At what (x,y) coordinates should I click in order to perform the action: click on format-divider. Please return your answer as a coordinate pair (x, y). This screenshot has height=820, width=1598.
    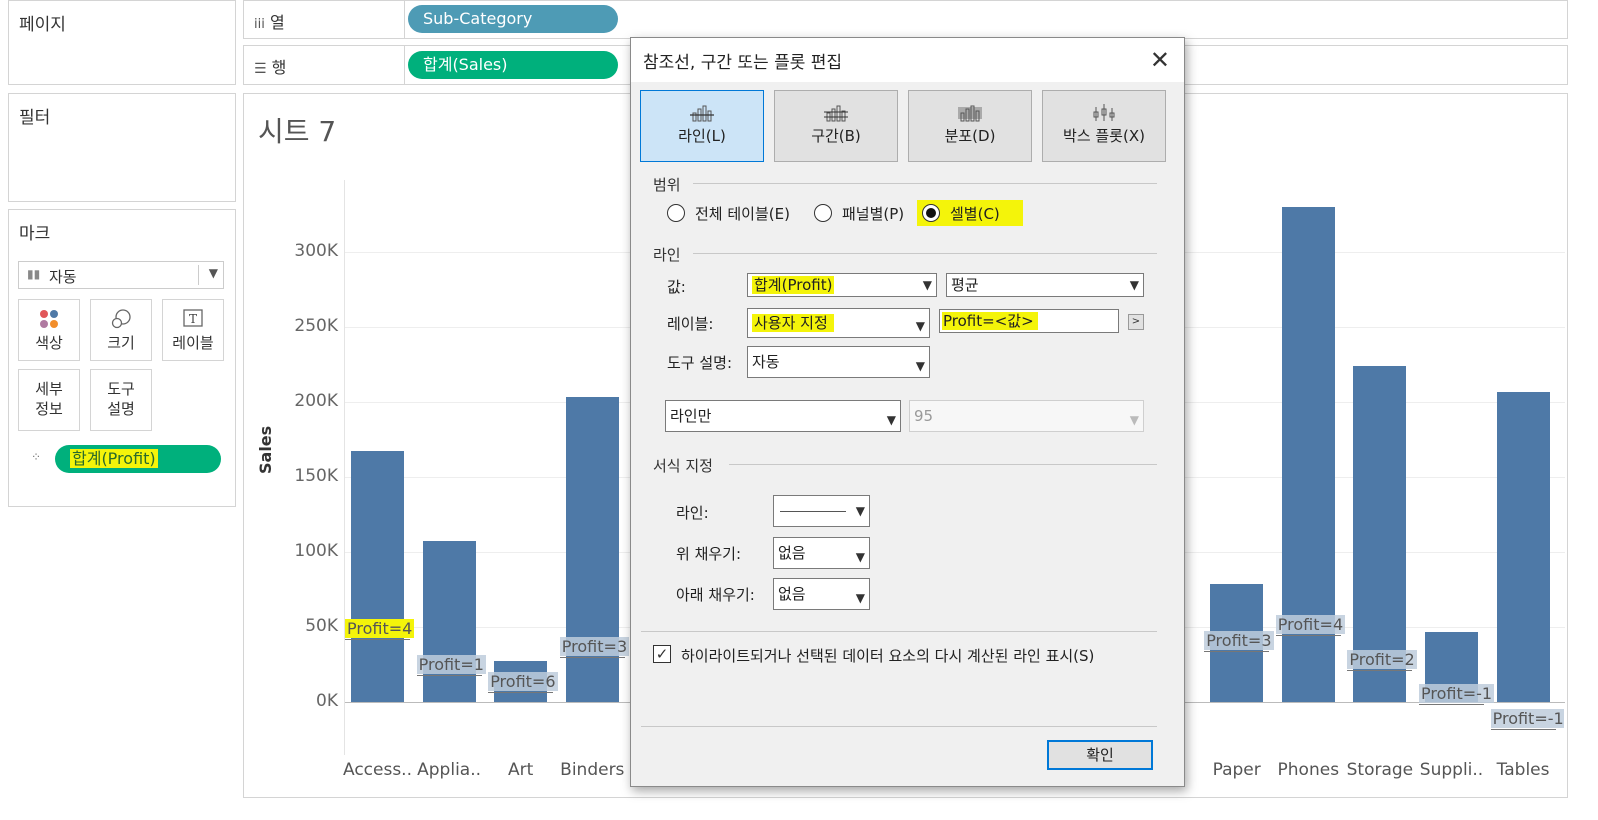
    Looking at the image, I should click on (943, 464).